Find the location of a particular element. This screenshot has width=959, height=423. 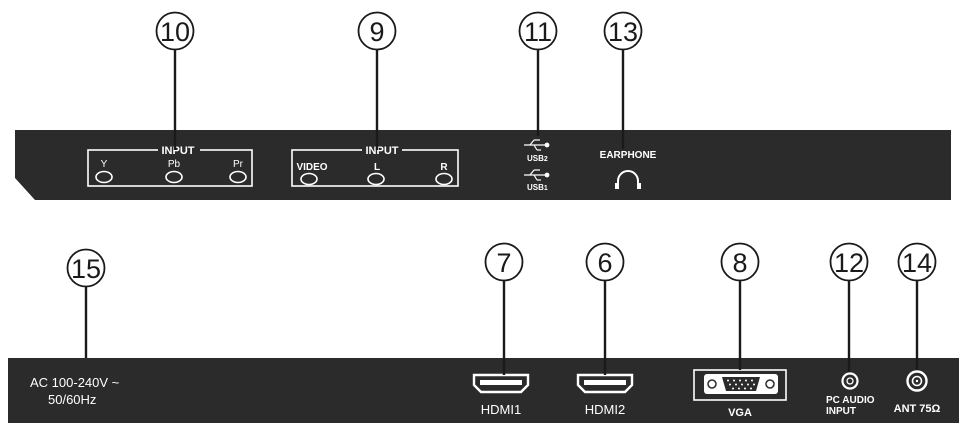

callout-number: 10 is located at coordinates (175, 32).